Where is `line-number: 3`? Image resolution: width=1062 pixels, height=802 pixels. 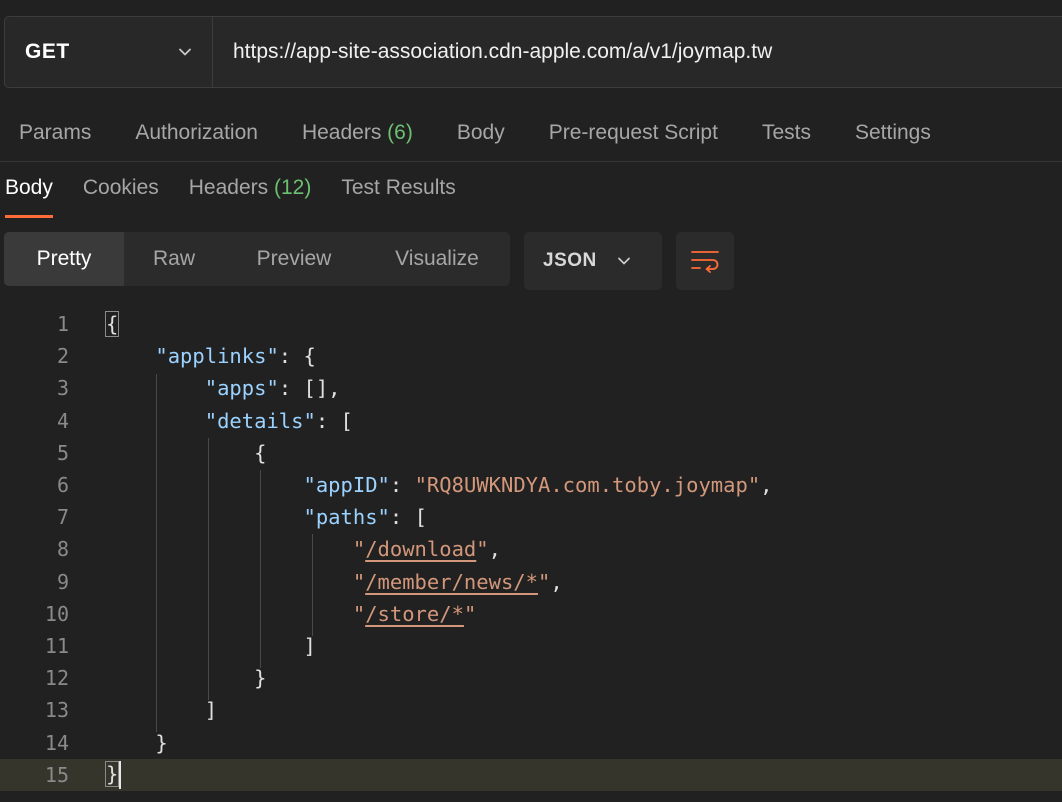
line-number: 3 is located at coordinates (62, 388).